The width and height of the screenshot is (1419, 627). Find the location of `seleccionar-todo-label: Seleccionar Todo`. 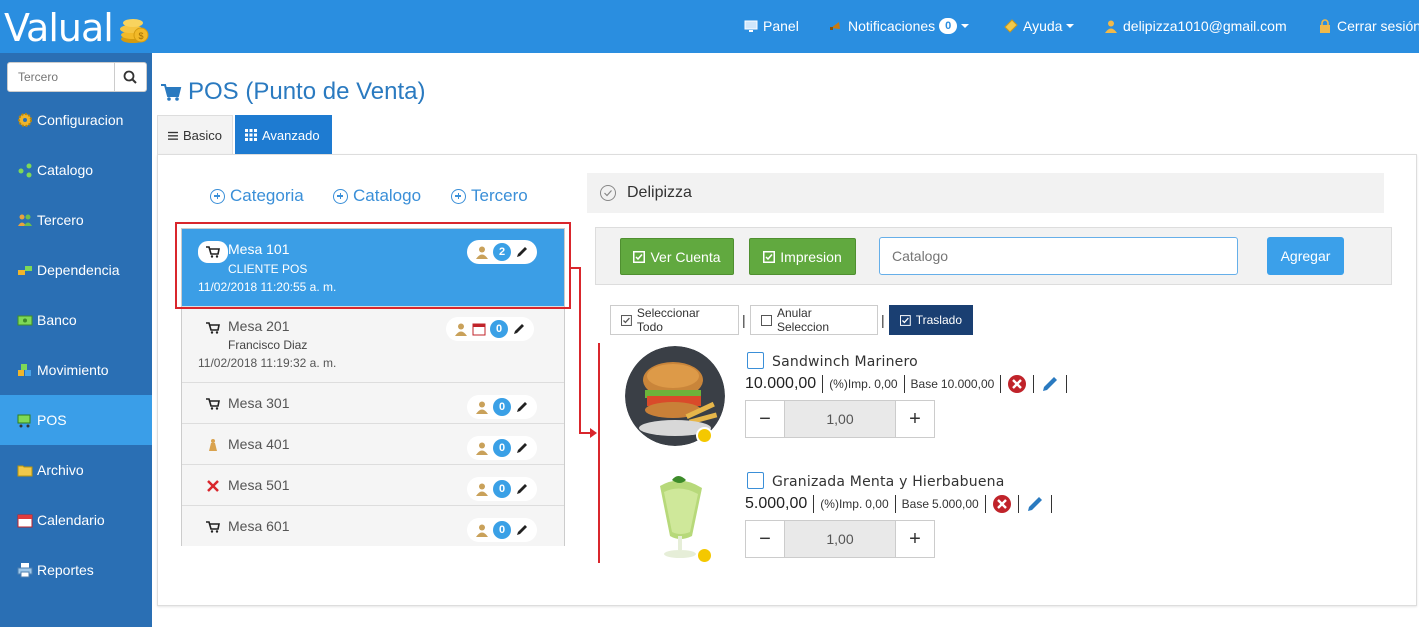

seleccionar-todo-label: Seleccionar Todo is located at coordinates (668, 320).